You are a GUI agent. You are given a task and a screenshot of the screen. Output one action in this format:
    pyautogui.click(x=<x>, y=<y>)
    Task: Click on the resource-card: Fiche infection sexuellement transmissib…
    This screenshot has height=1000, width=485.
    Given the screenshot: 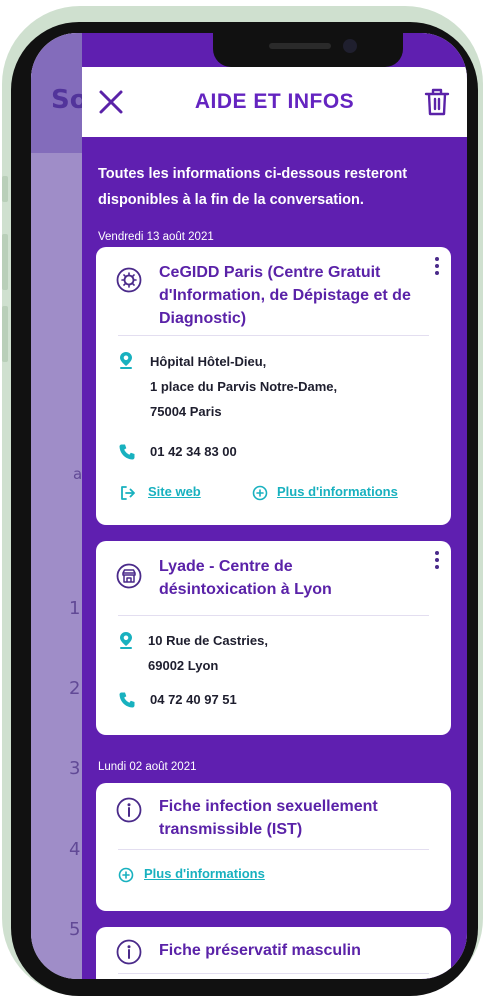 What is the action you would take?
    pyautogui.click(x=273, y=847)
    